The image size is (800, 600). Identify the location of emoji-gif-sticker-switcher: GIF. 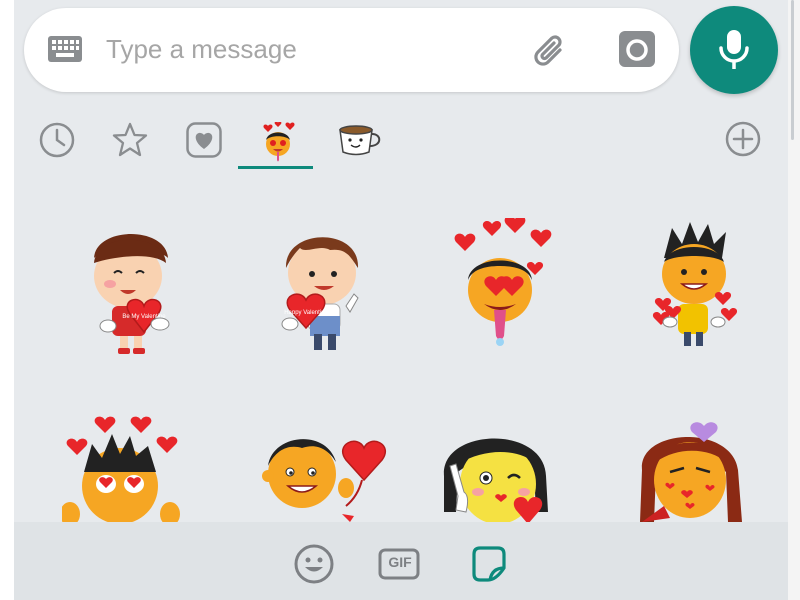
(401, 561).